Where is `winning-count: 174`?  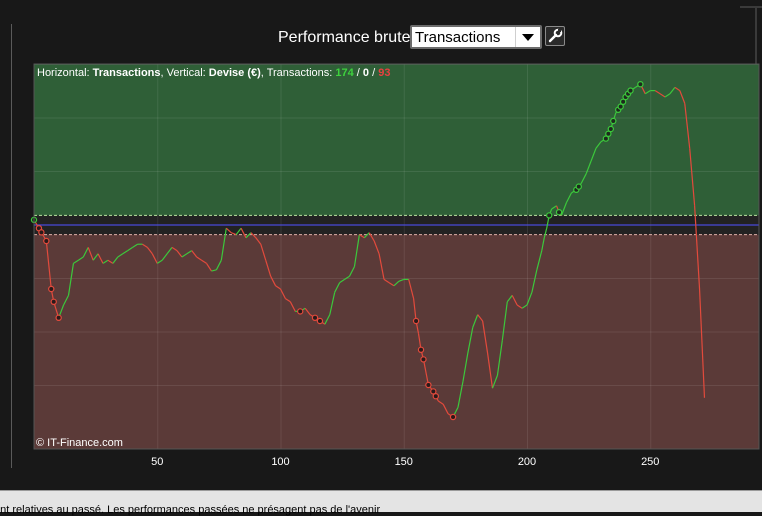 winning-count: 174 is located at coordinates (344, 73).